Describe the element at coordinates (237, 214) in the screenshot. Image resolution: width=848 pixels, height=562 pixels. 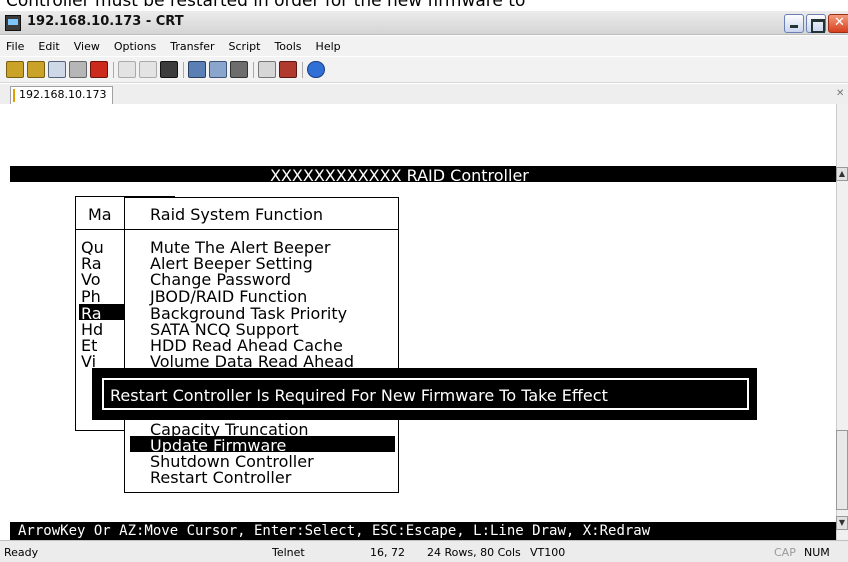
I see `submenu-title: Raid System Function` at that location.